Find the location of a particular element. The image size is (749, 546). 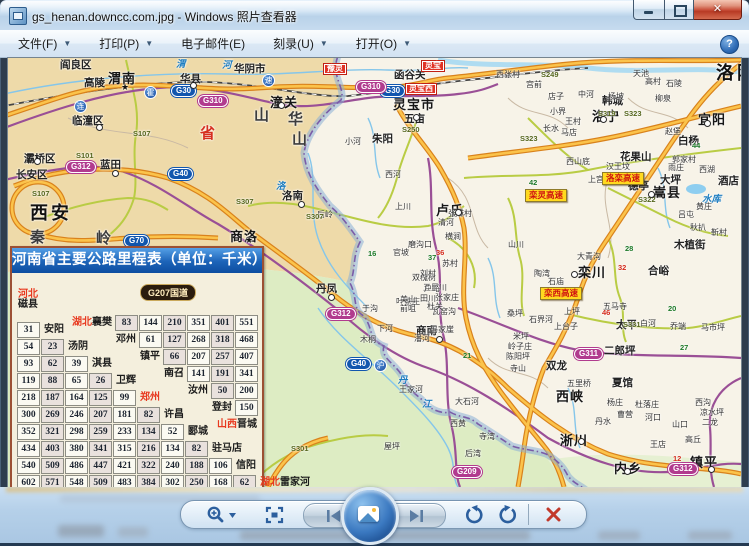

capital-star: ★ is located at coordinates (125, 87).